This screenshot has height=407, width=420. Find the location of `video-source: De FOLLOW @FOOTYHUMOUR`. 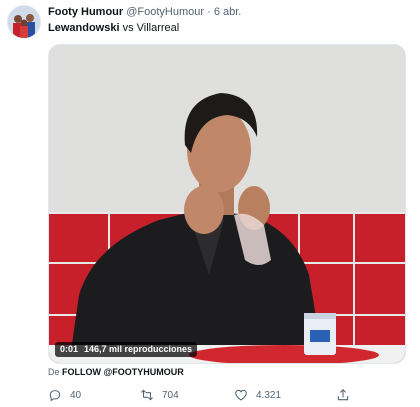

video-source: De FOLLOW @FOOTYHUMOUR is located at coordinates (116, 372).